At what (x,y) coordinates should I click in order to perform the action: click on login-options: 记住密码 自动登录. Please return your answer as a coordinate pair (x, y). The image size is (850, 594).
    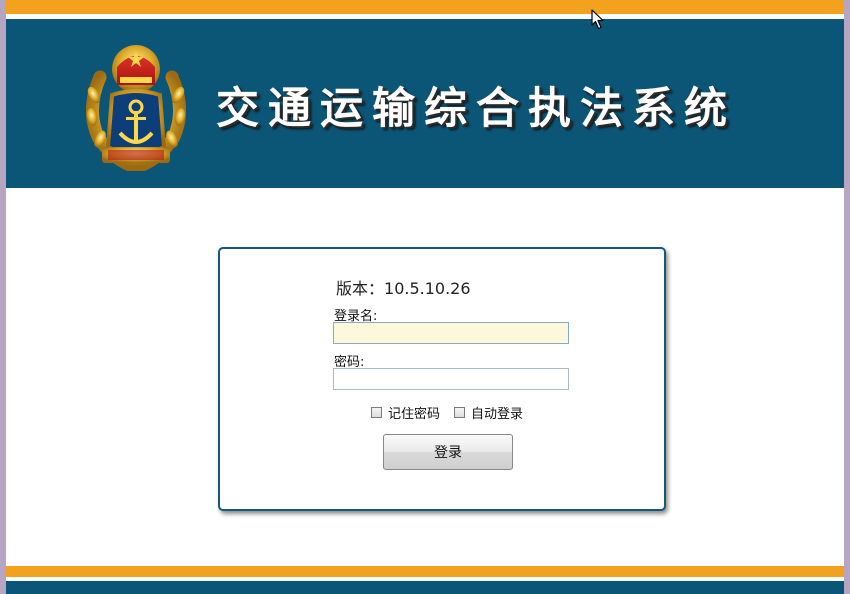
    Looking at the image, I should click on (454, 412).